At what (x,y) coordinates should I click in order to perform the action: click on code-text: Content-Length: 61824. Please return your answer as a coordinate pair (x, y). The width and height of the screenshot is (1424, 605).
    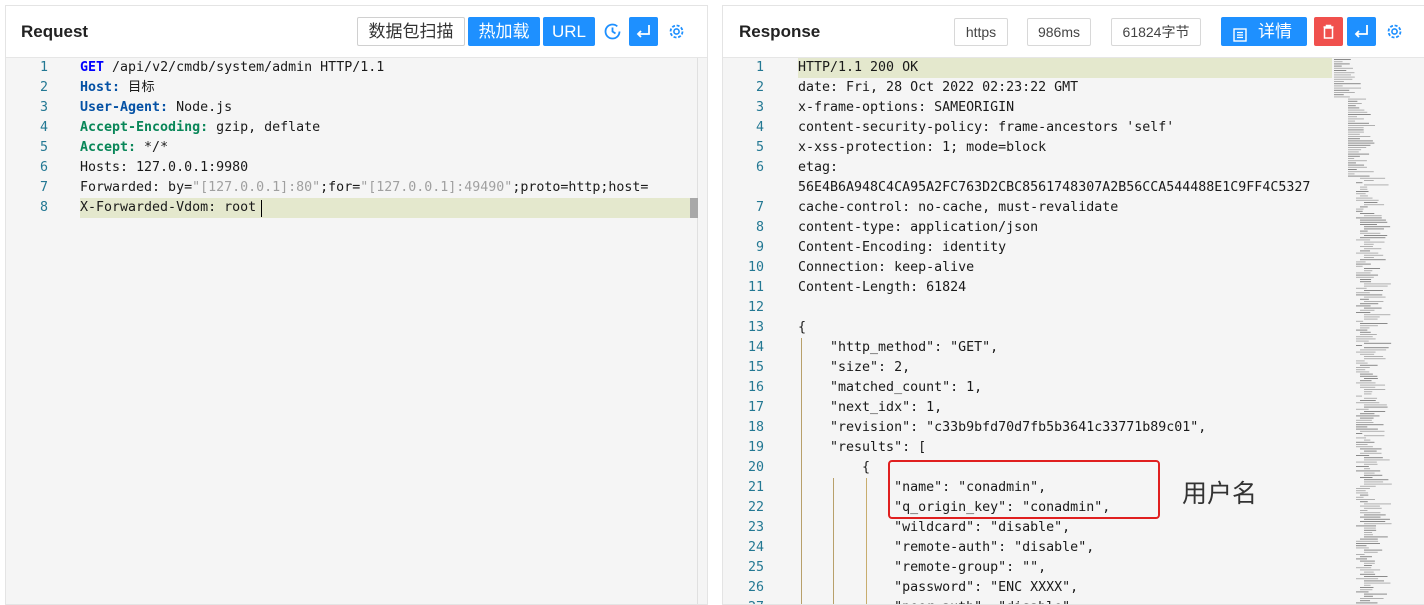
    Looking at the image, I should click on (882, 287).